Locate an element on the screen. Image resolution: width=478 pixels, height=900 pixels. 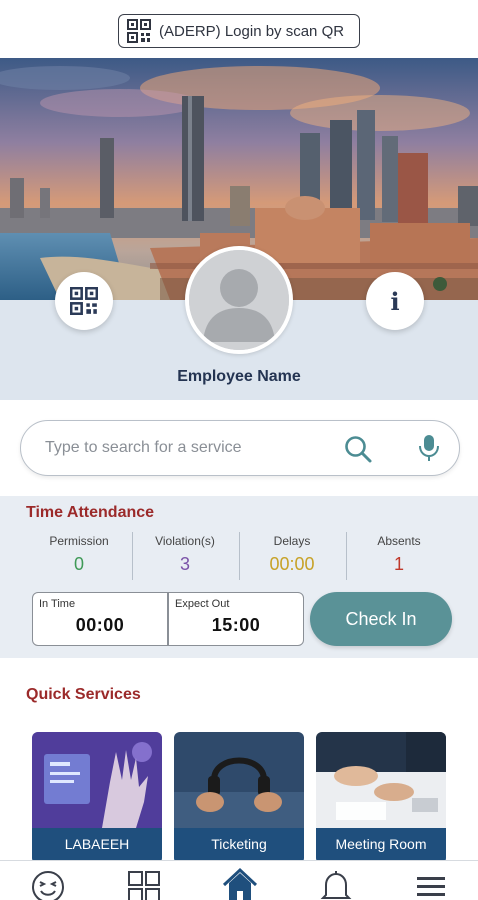
service-card-meeting-room: Meeting Room is located at coordinates (381, 798).